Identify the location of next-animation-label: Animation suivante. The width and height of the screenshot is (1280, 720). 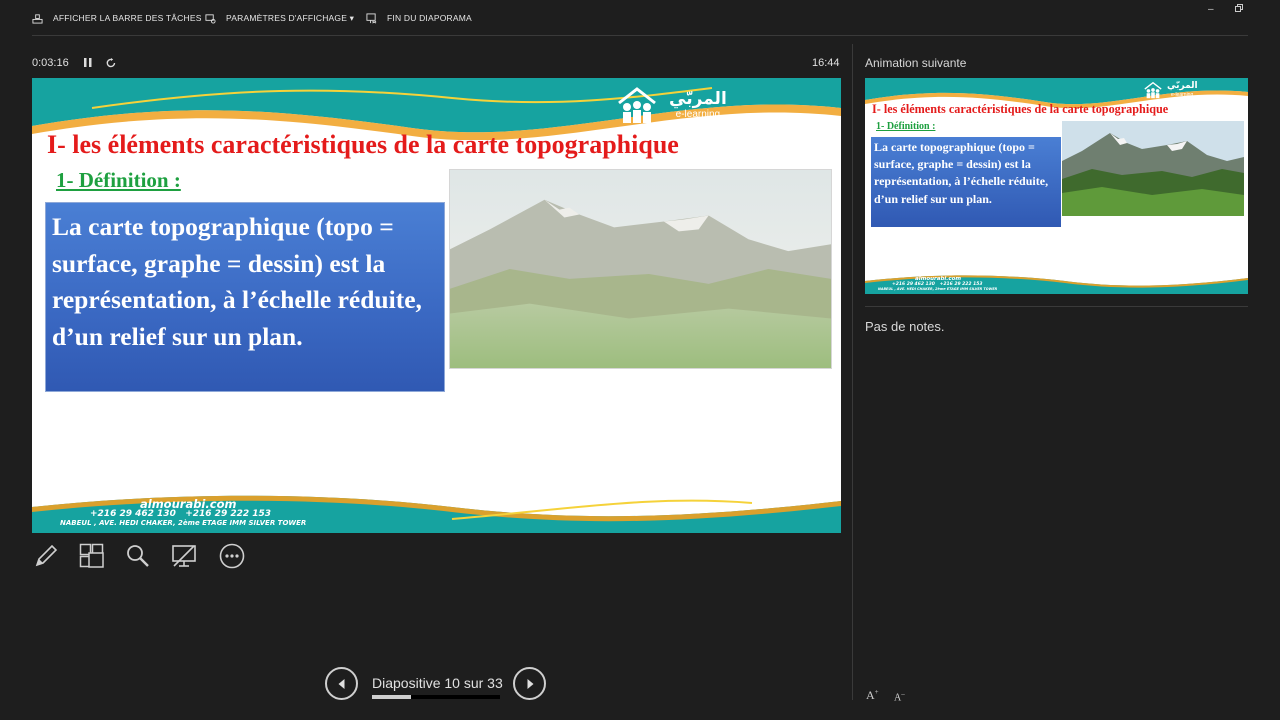
(916, 63).